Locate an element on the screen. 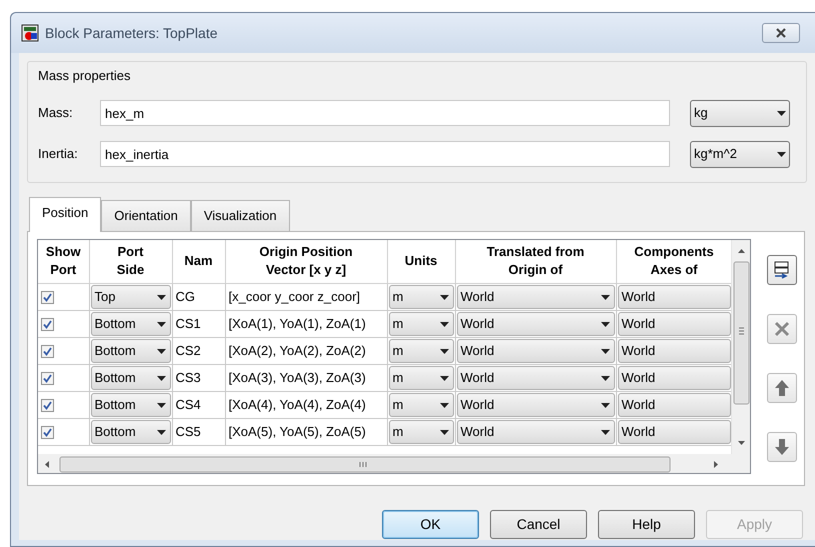  port-side-dropdown: Top is located at coordinates (130, 297).